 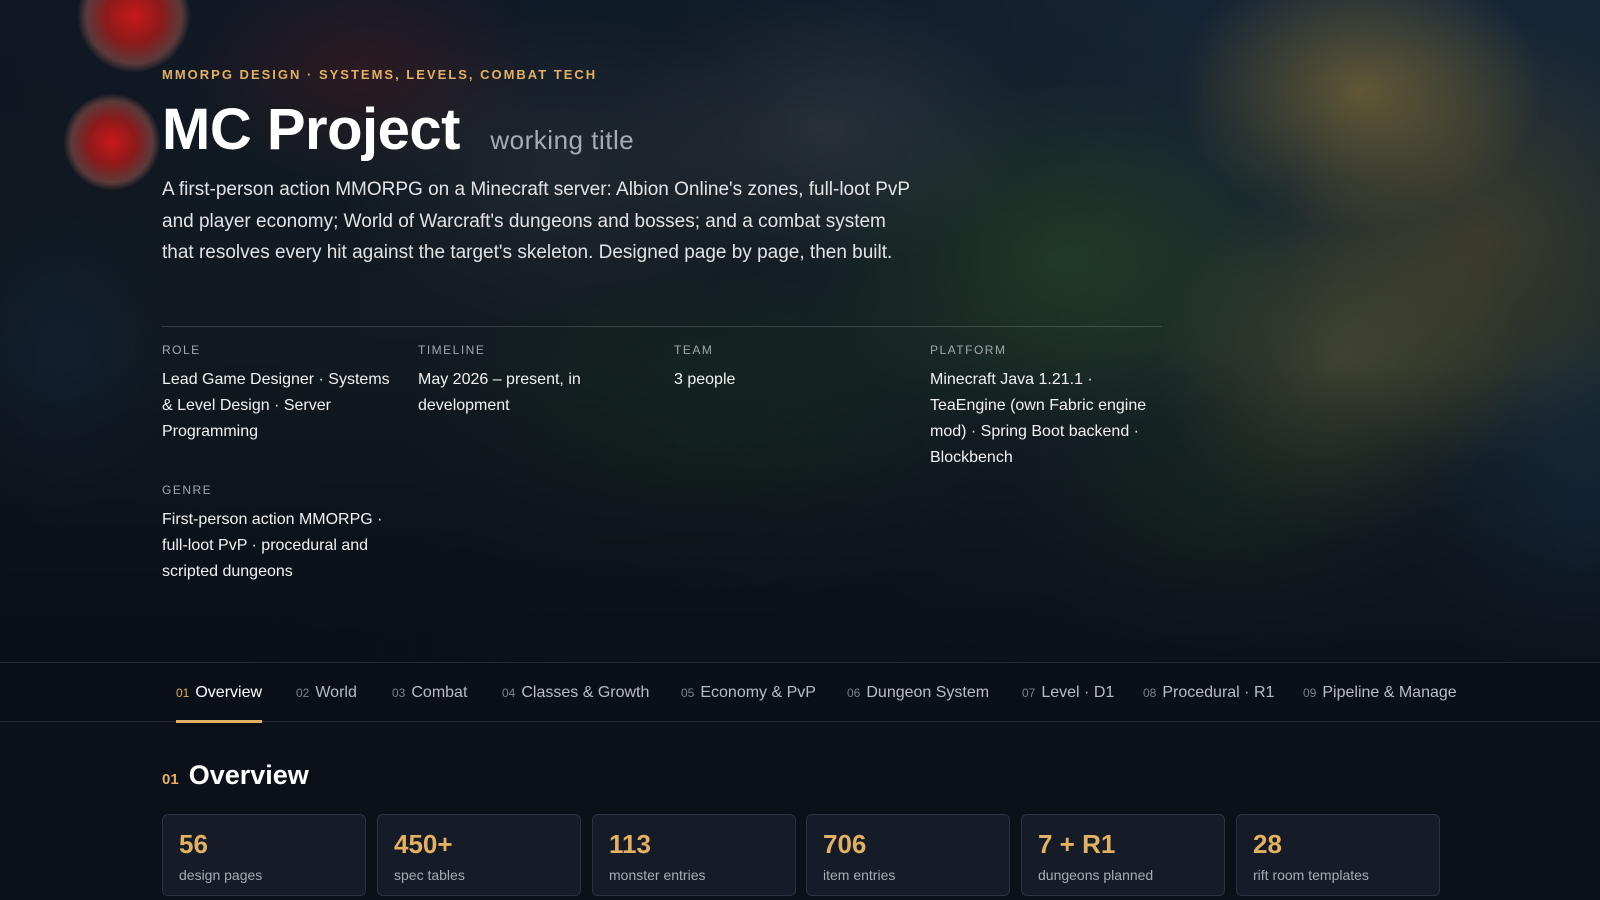 I want to click on tab-dungeon-system: 06 Dungeon System, so click(x=918, y=692).